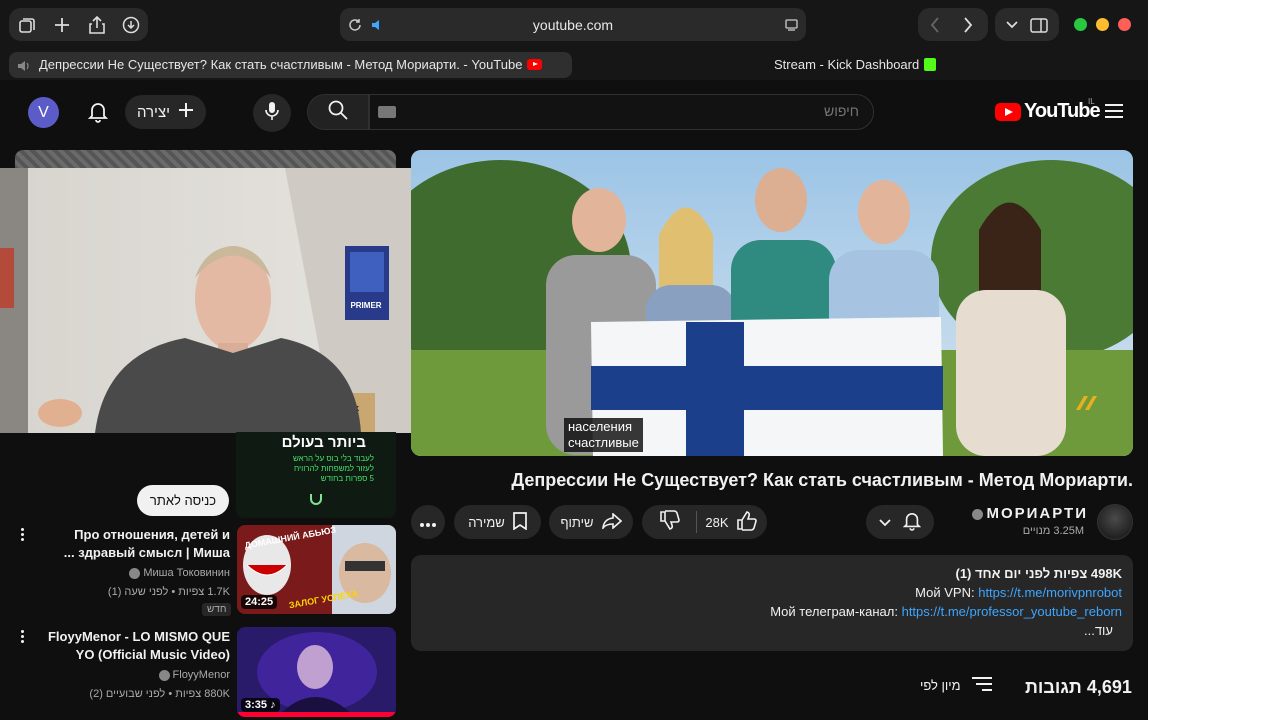 This screenshot has height=720, width=1280. I want to click on ad-logo-icon, so click(316, 499).